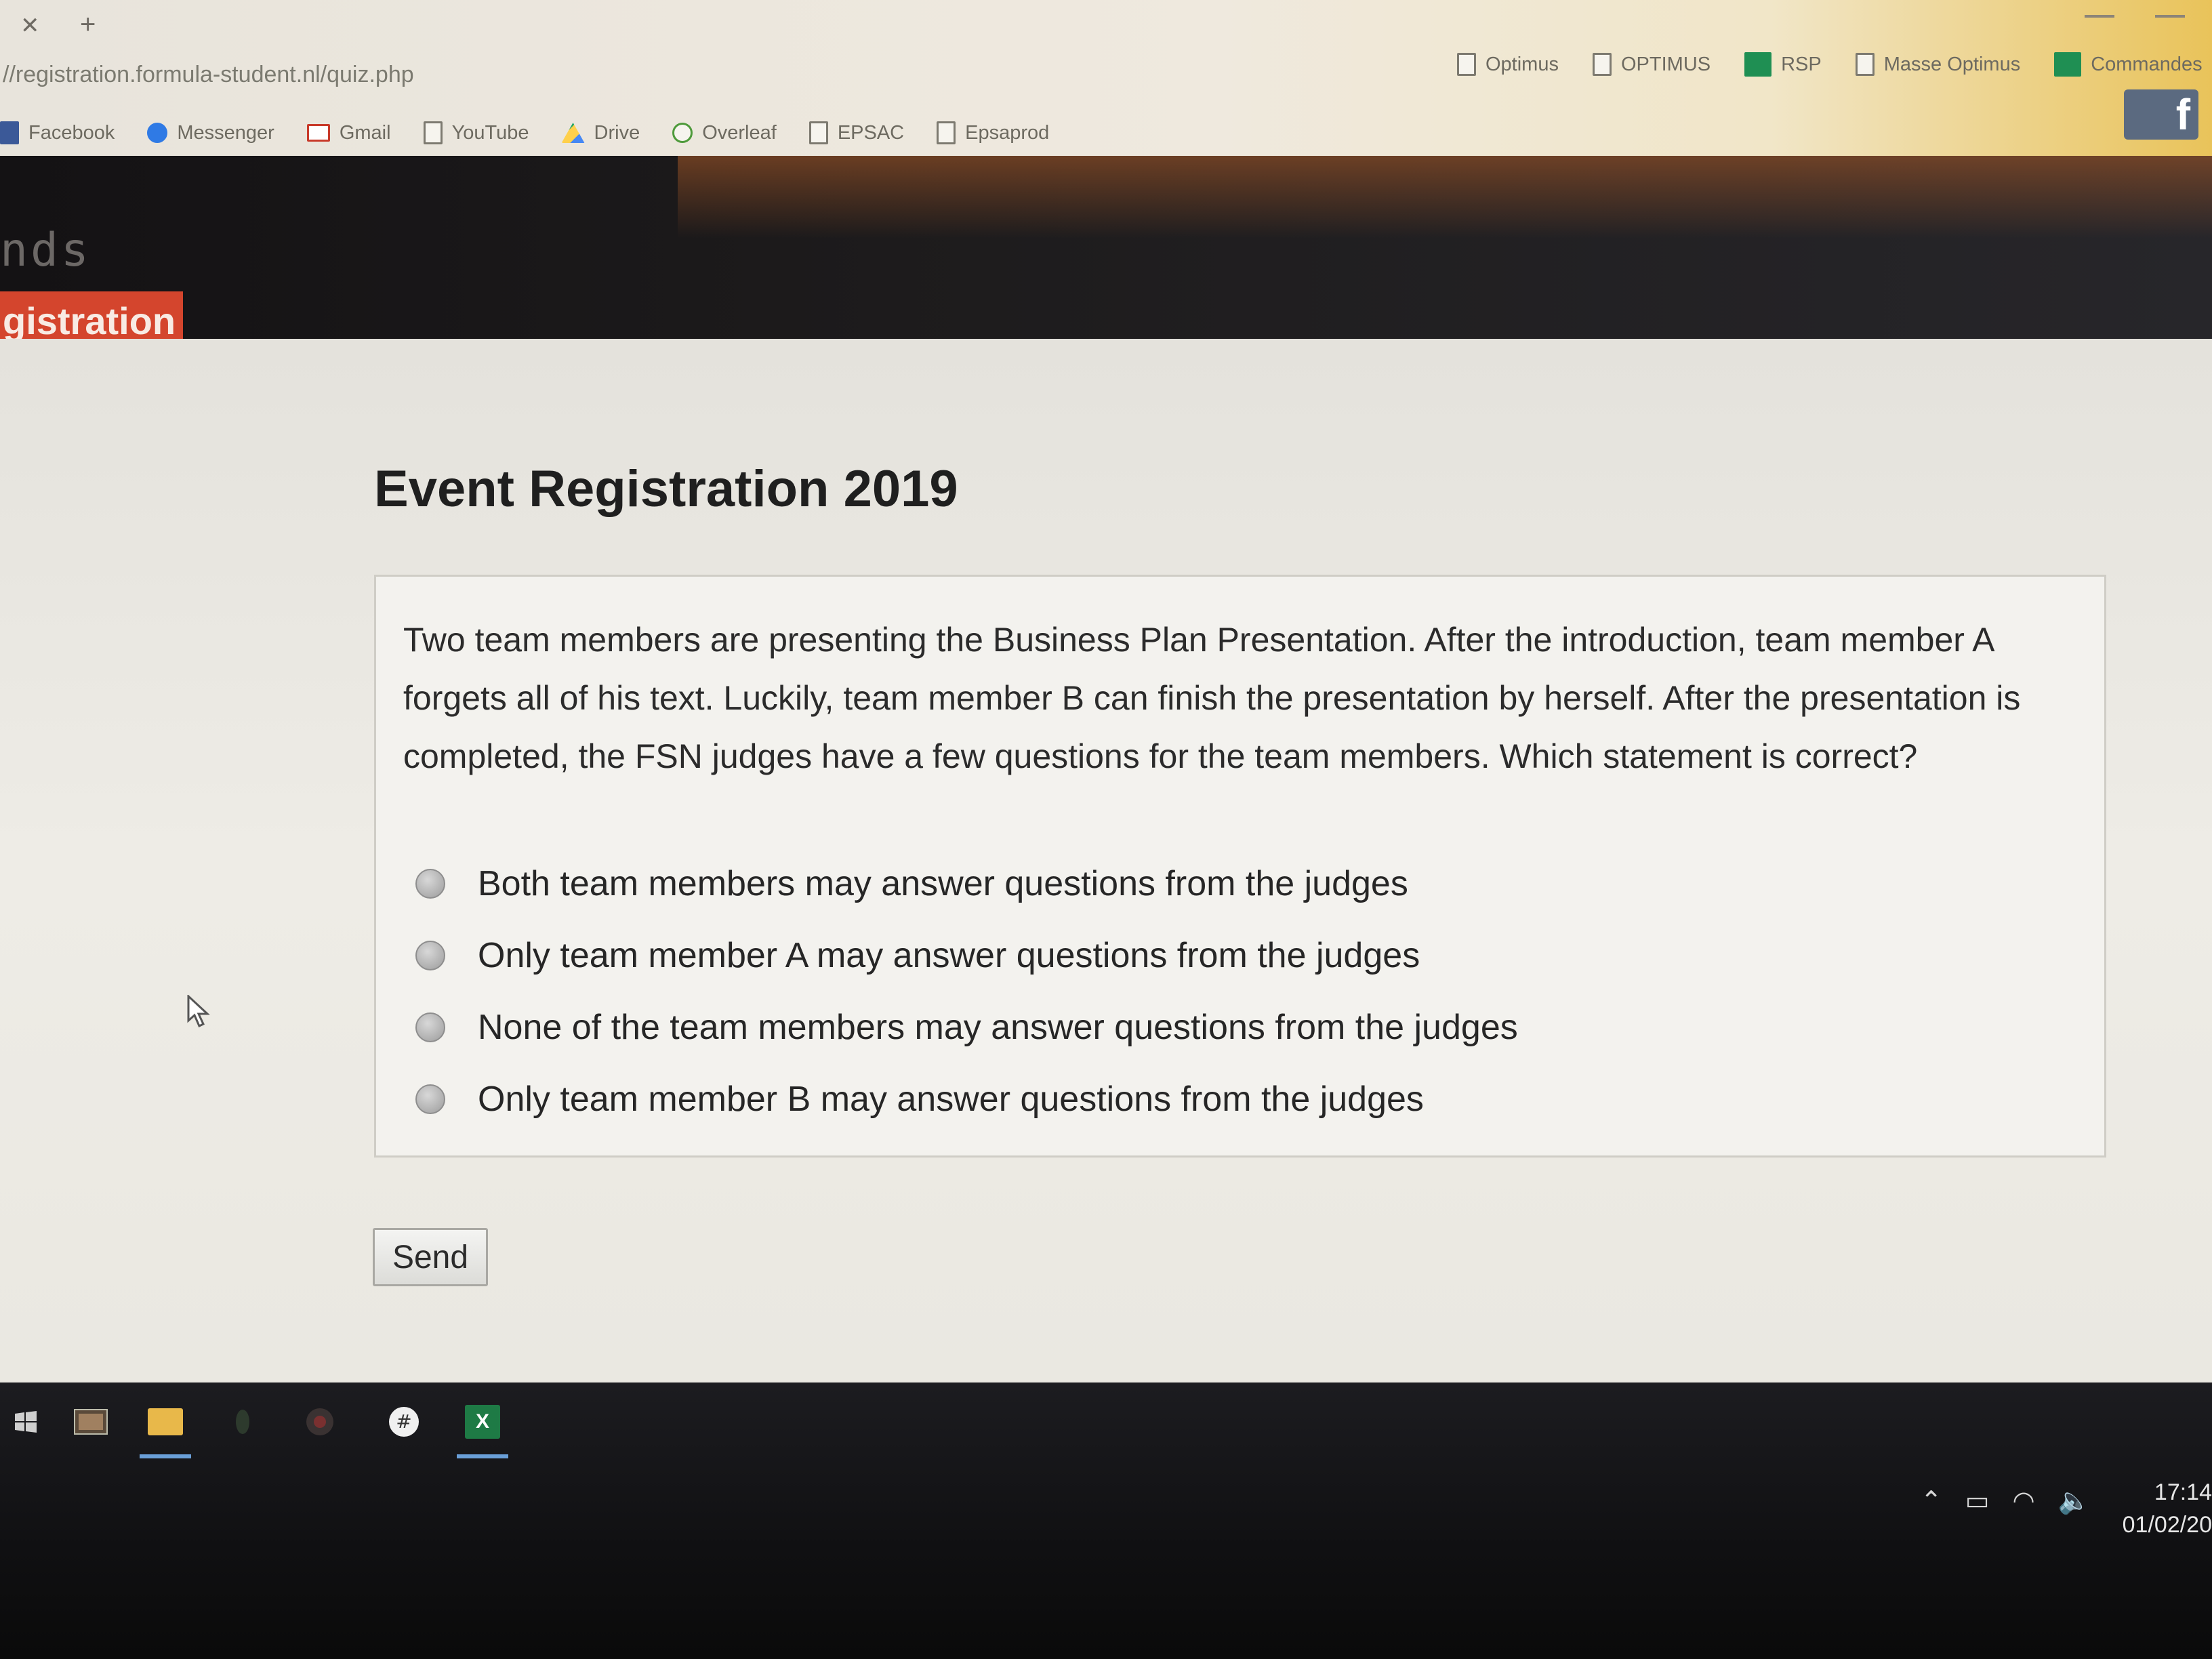 The image size is (2212, 1659). I want to click on window-controls, so click(2135, 9).